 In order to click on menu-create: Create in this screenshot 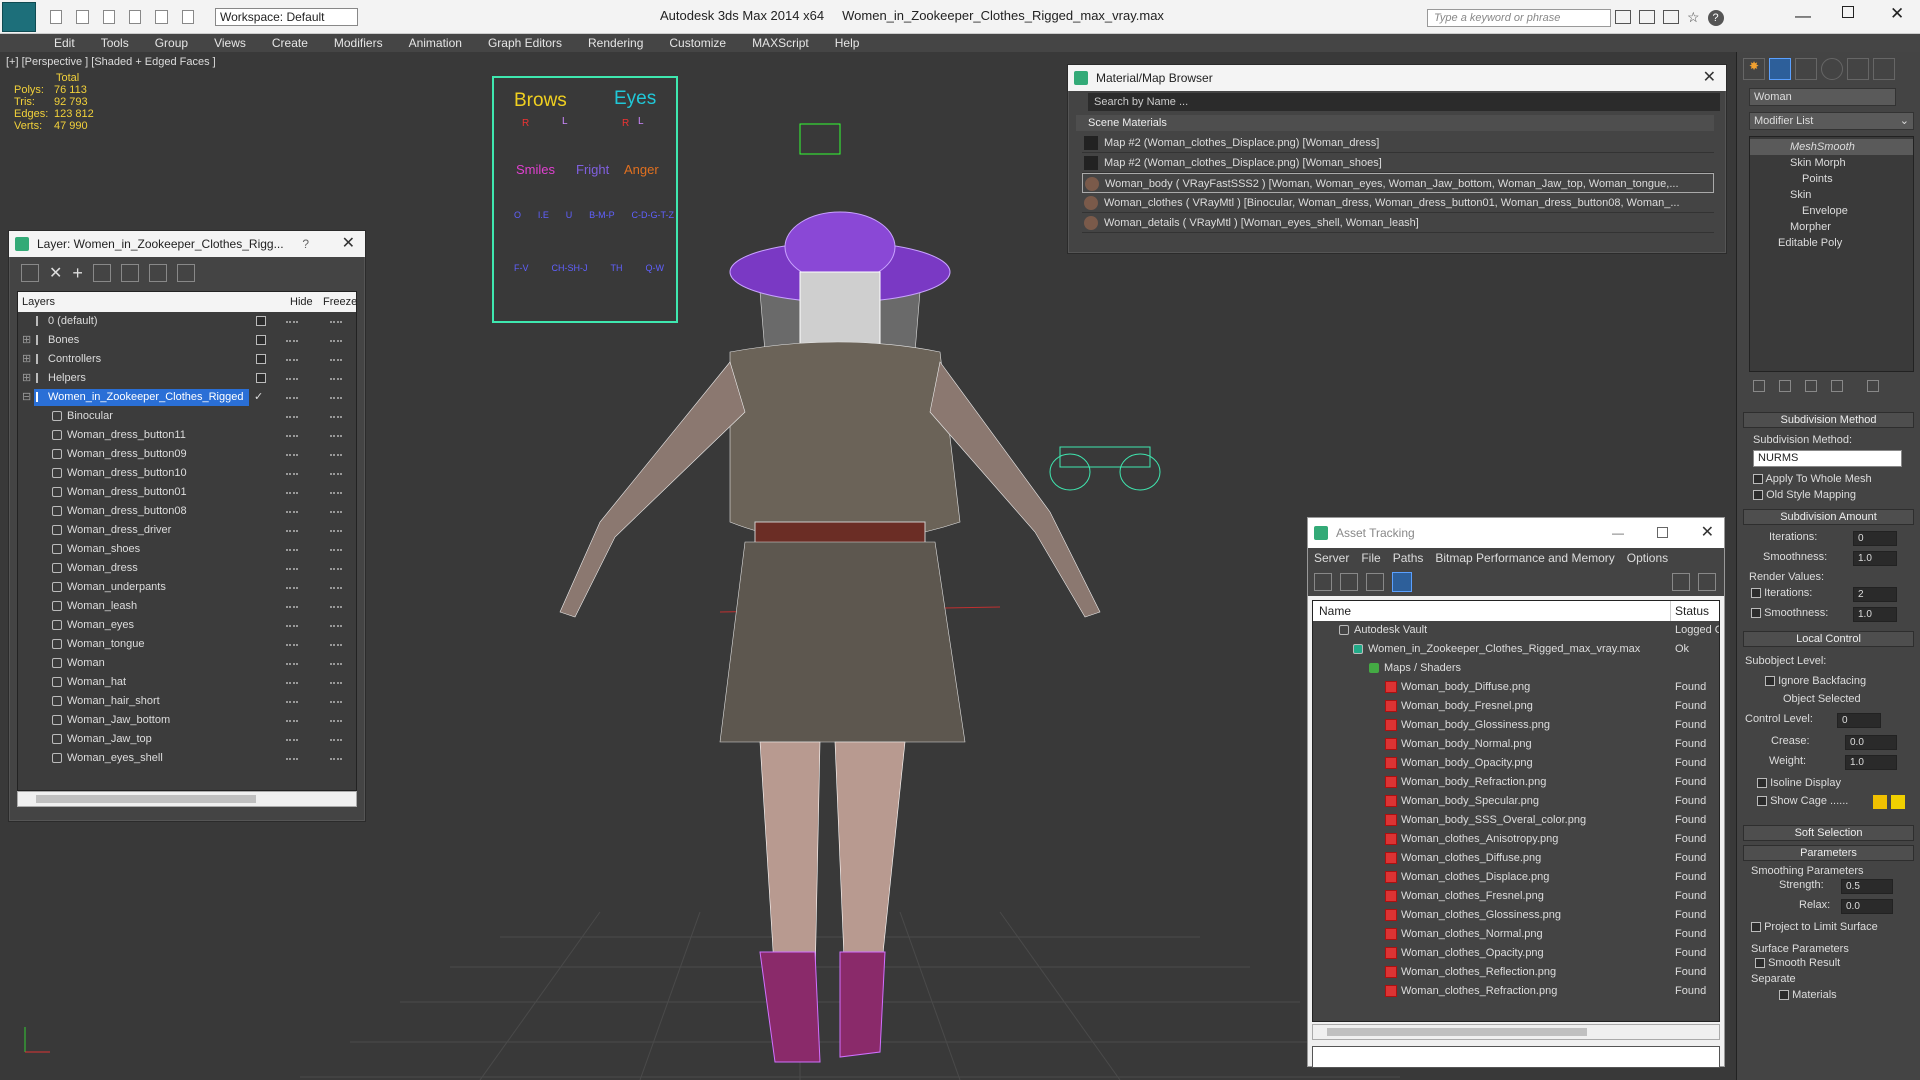, I will do `click(290, 43)`.